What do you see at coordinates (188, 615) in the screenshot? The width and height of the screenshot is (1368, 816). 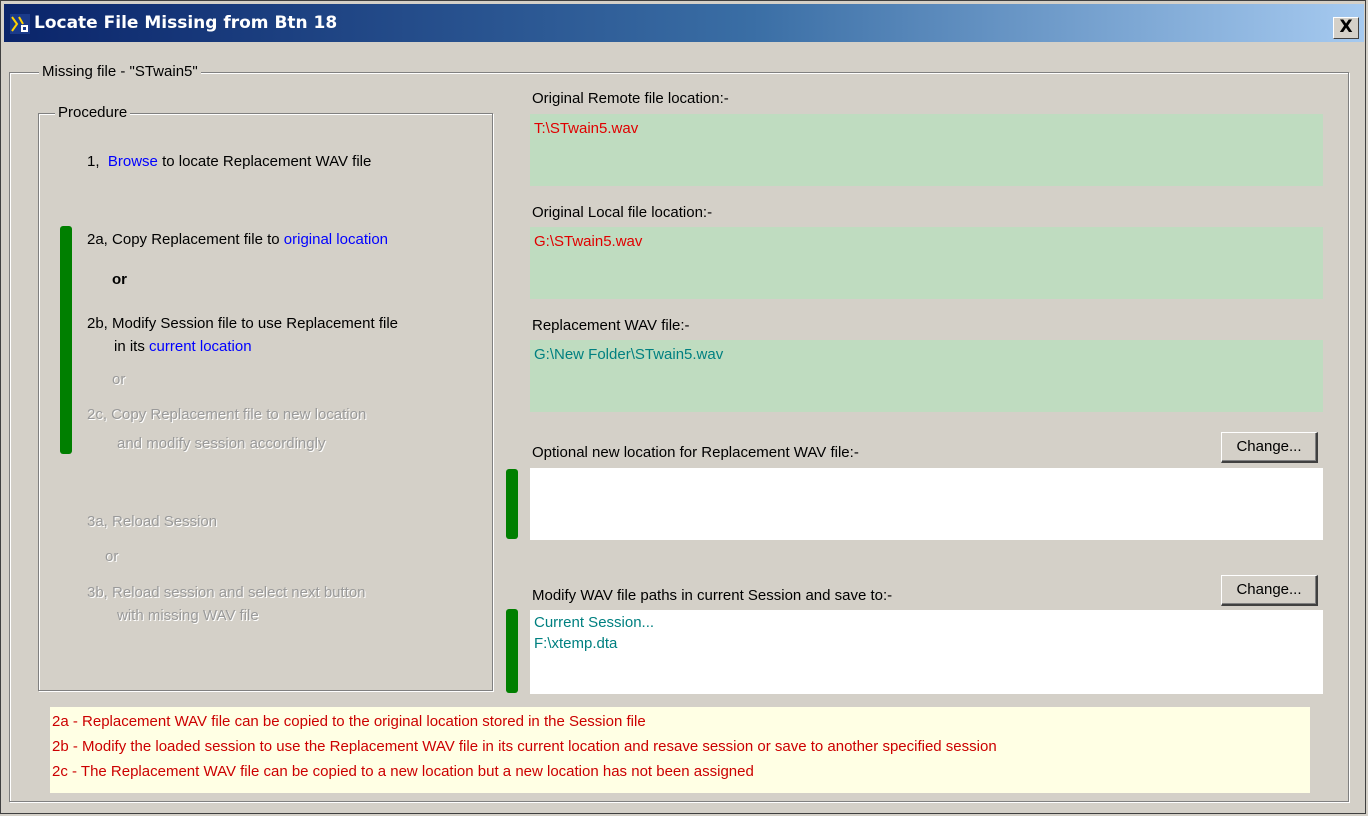 I see `step-3b-line2: with missing WAV file` at bounding box center [188, 615].